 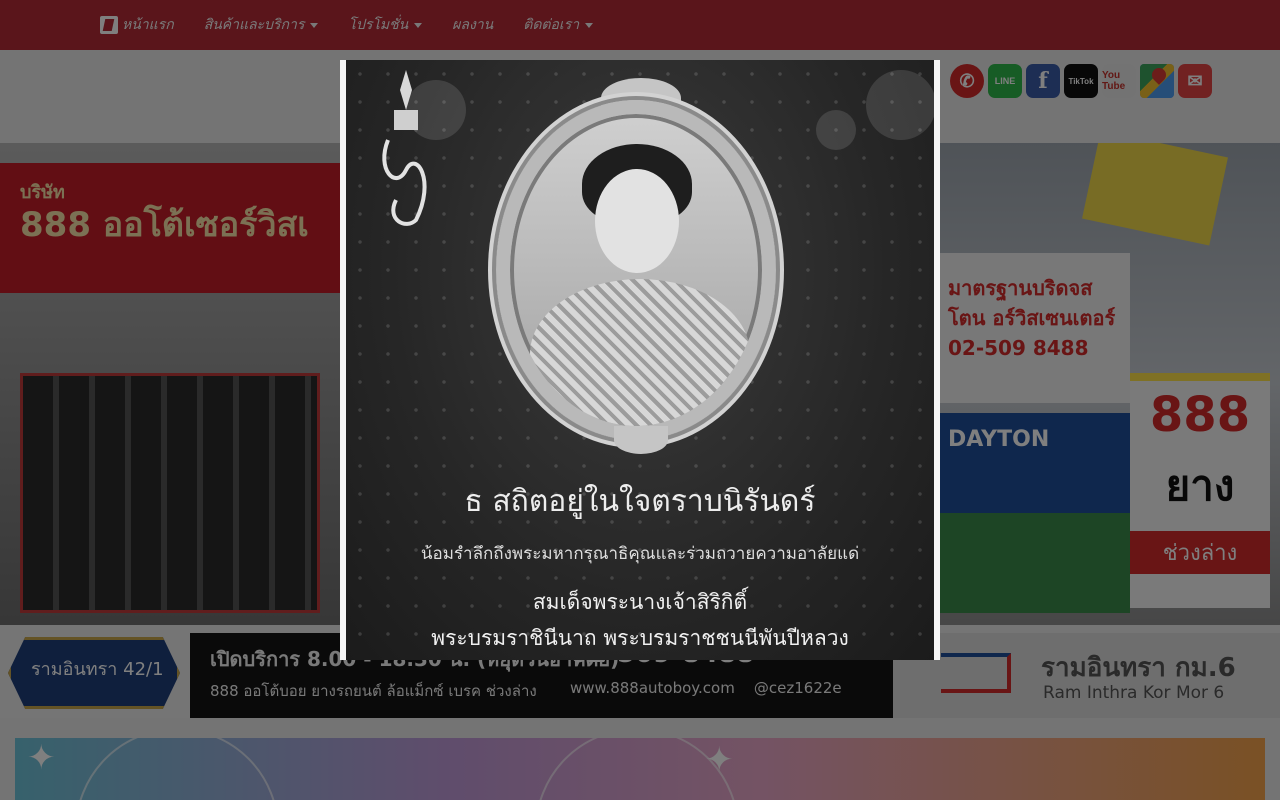 I want to click on royal-crest-icon, so click(x=404, y=148).